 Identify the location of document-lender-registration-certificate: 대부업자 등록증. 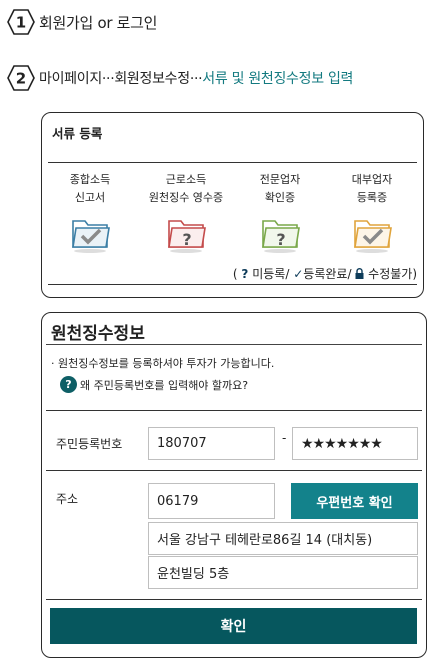
(372, 215).